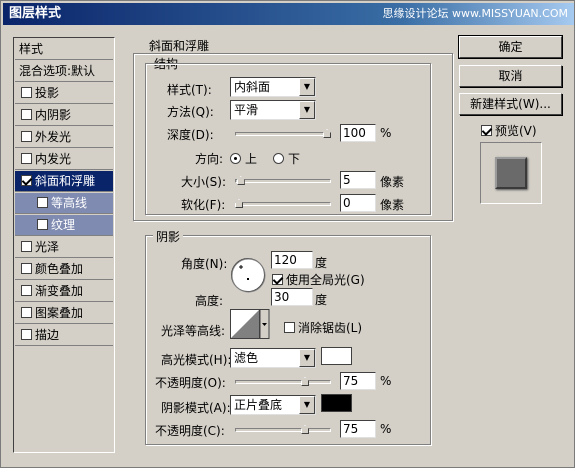 Image resolution: width=575 pixels, height=468 pixels. What do you see at coordinates (358, 203) in the screenshot?
I see `soften-input: 0` at bounding box center [358, 203].